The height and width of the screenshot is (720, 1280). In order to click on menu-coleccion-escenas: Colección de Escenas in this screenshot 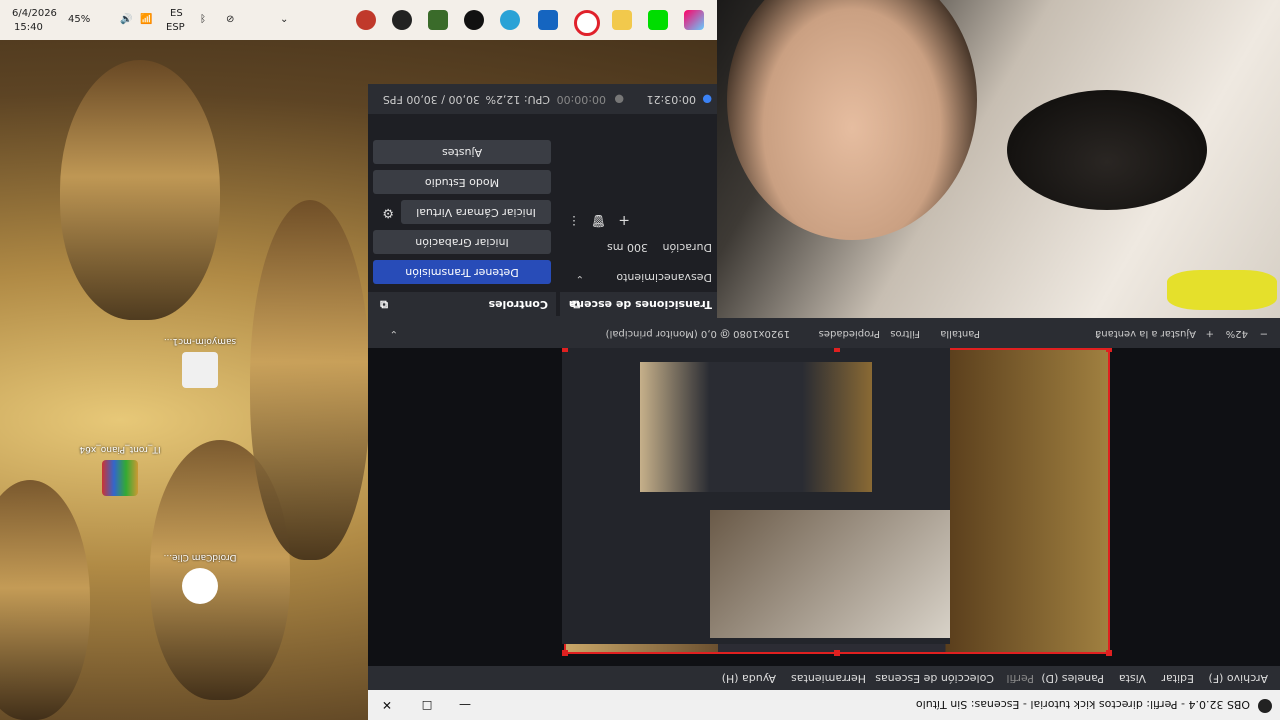, I will do `click(934, 678)`.